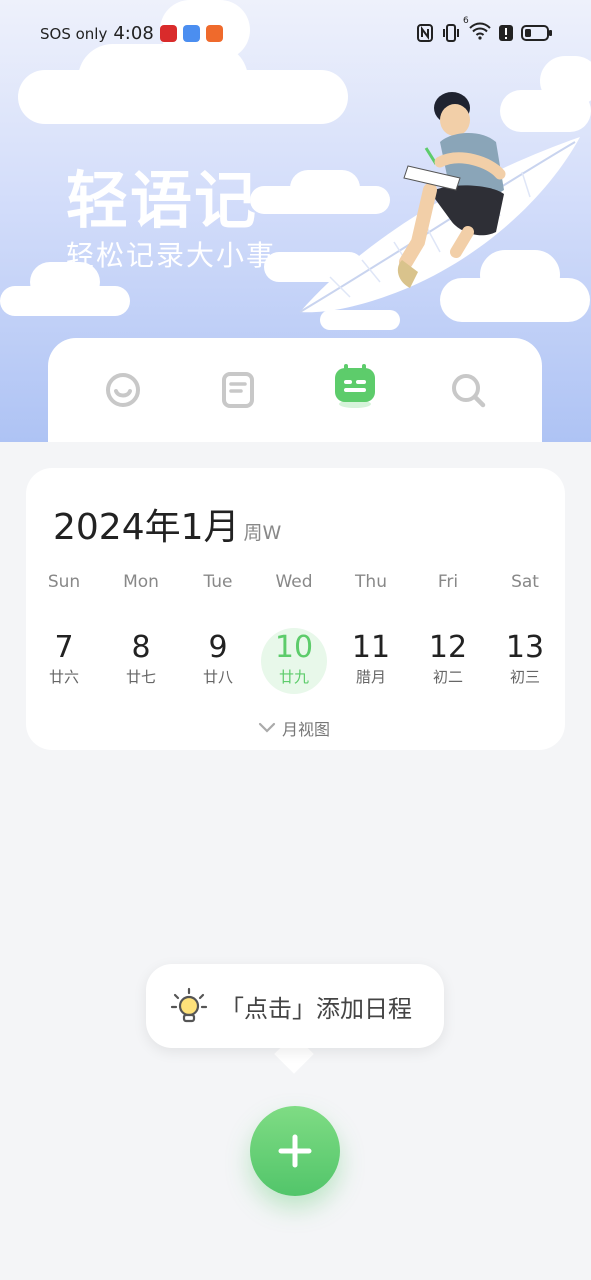 The height and width of the screenshot is (1280, 591). What do you see at coordinates (217, 677) in the screenshot?
I see `lunar-date: 廿八` at bounding box center [217, 677].